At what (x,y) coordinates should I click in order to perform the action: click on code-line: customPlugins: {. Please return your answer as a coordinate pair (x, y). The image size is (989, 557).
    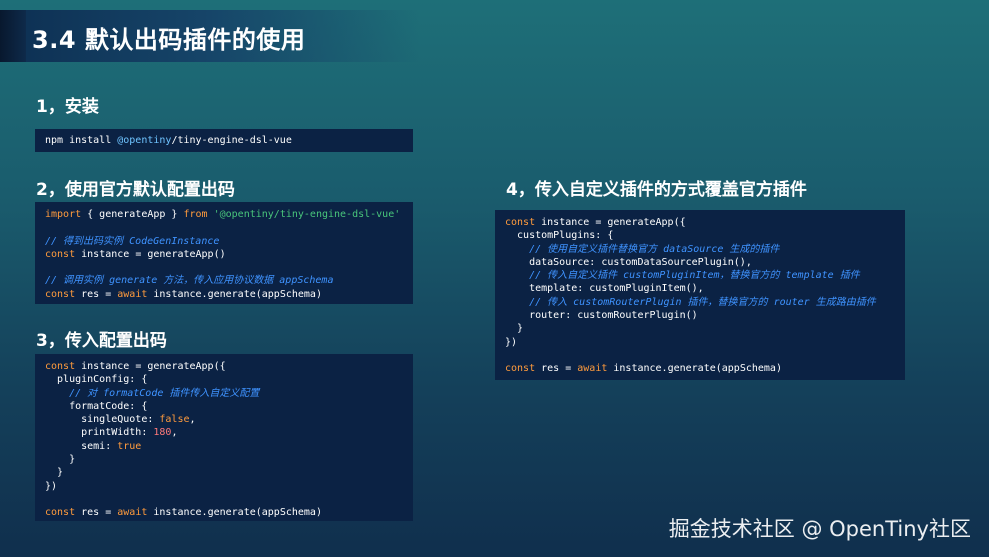
    Looking at the image, I should click on (559, 236).